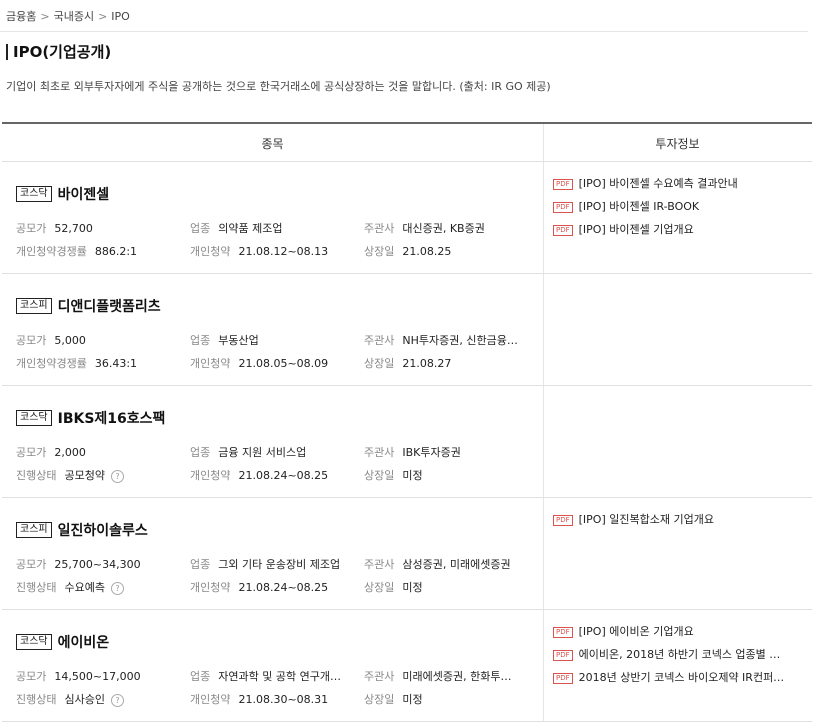 Image resolution: width=822 pixels, height=726 pixels. I want to click on subscription-period: 개인청약 21.08.12~08.13, so click(259, 251).